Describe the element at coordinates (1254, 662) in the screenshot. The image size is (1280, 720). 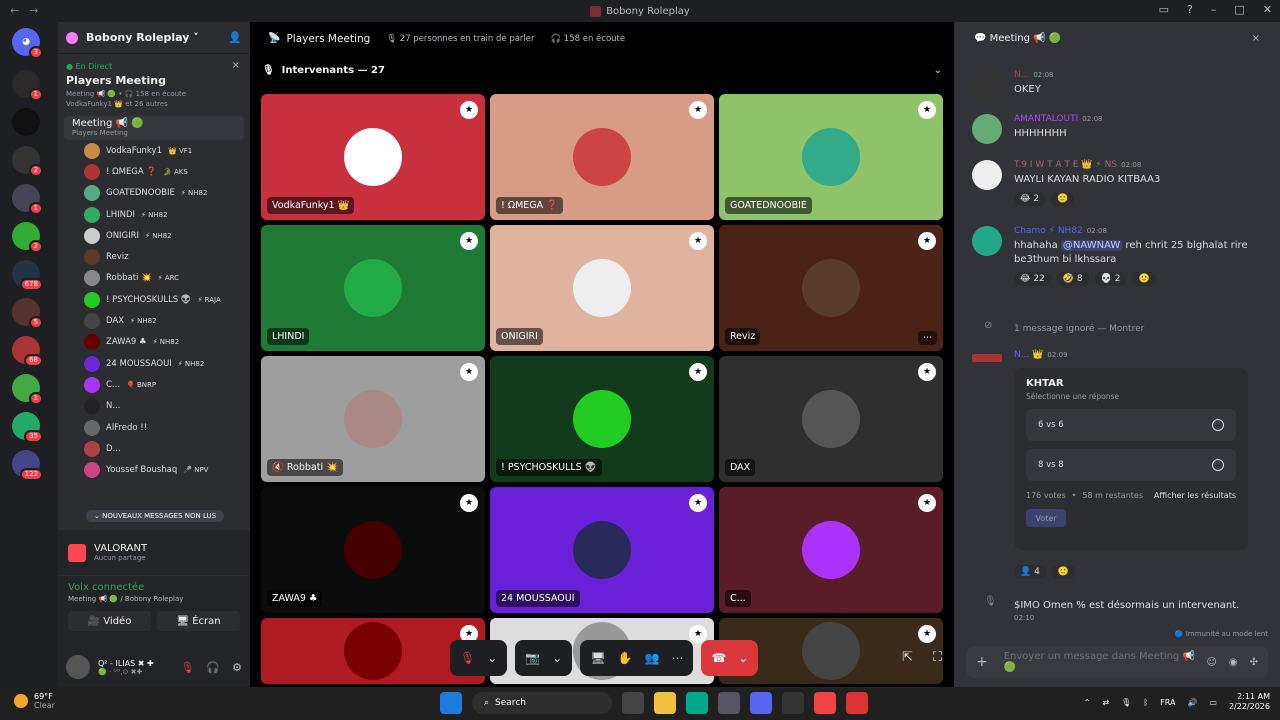
I see `apps-icon: ✣` at that location.